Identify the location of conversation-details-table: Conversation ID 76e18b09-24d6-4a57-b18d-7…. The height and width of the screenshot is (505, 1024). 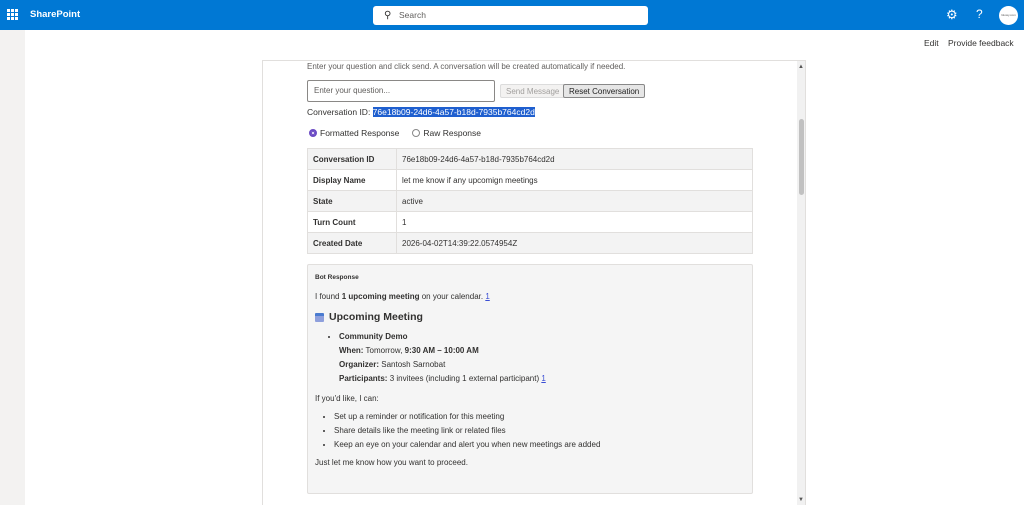
(530, 201).